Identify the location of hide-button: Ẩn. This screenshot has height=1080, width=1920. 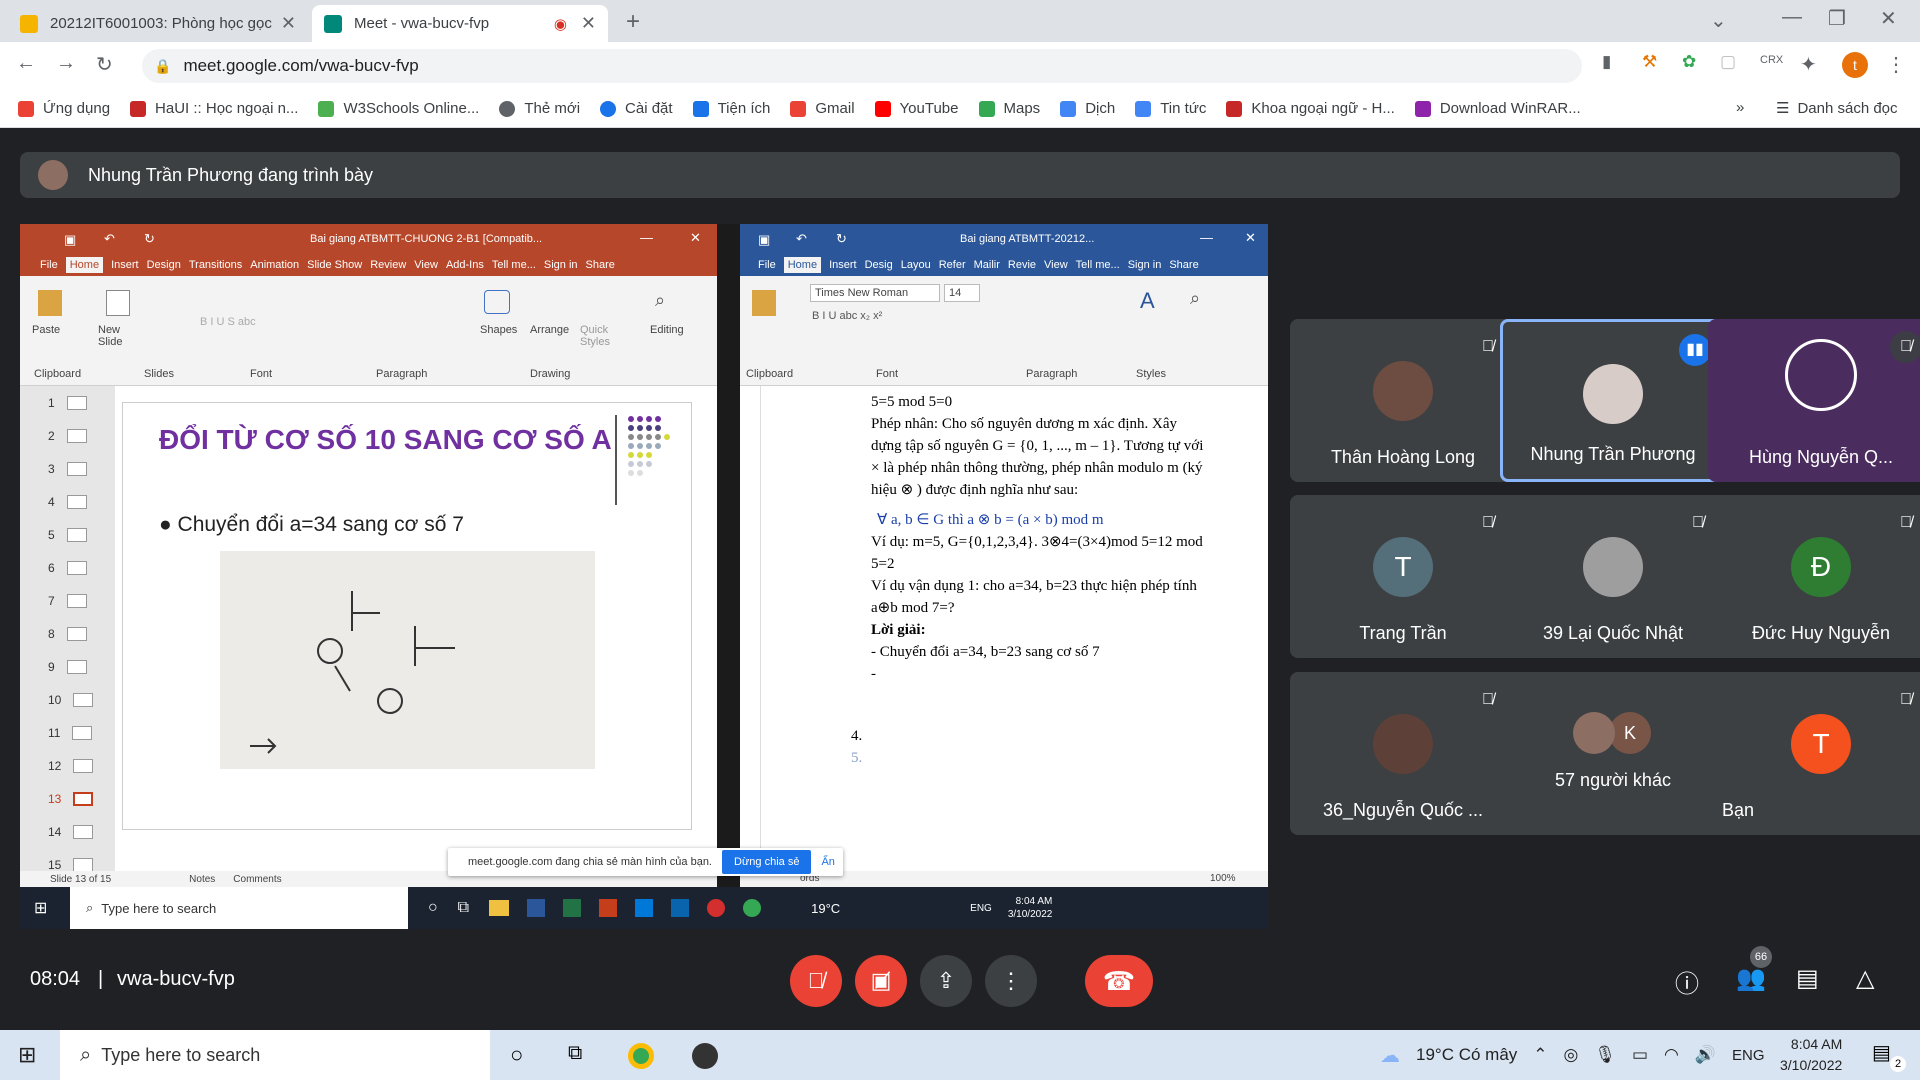
(827, 862).